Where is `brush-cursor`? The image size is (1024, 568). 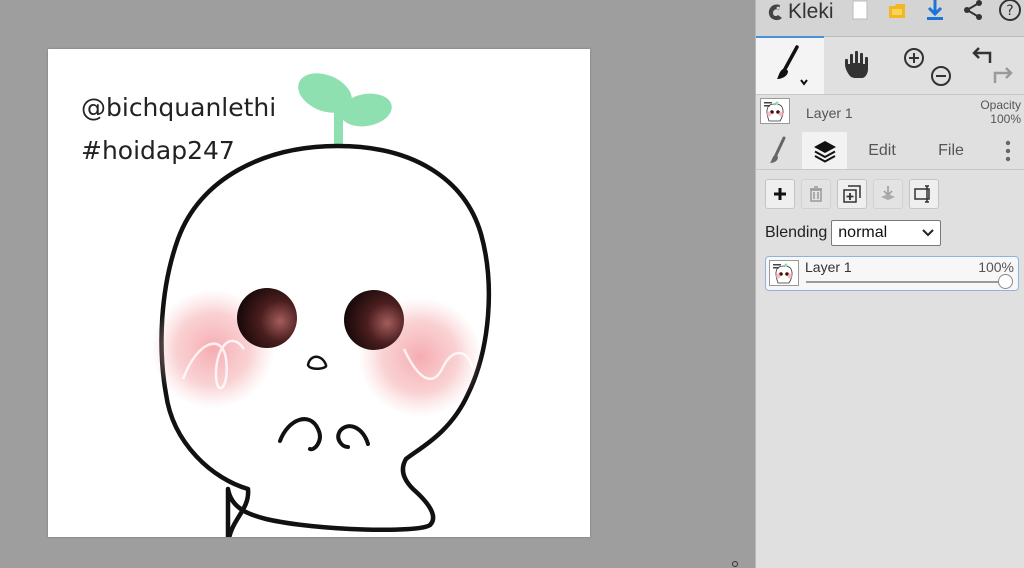 brush-cursor is located at coordinates (735, 564).